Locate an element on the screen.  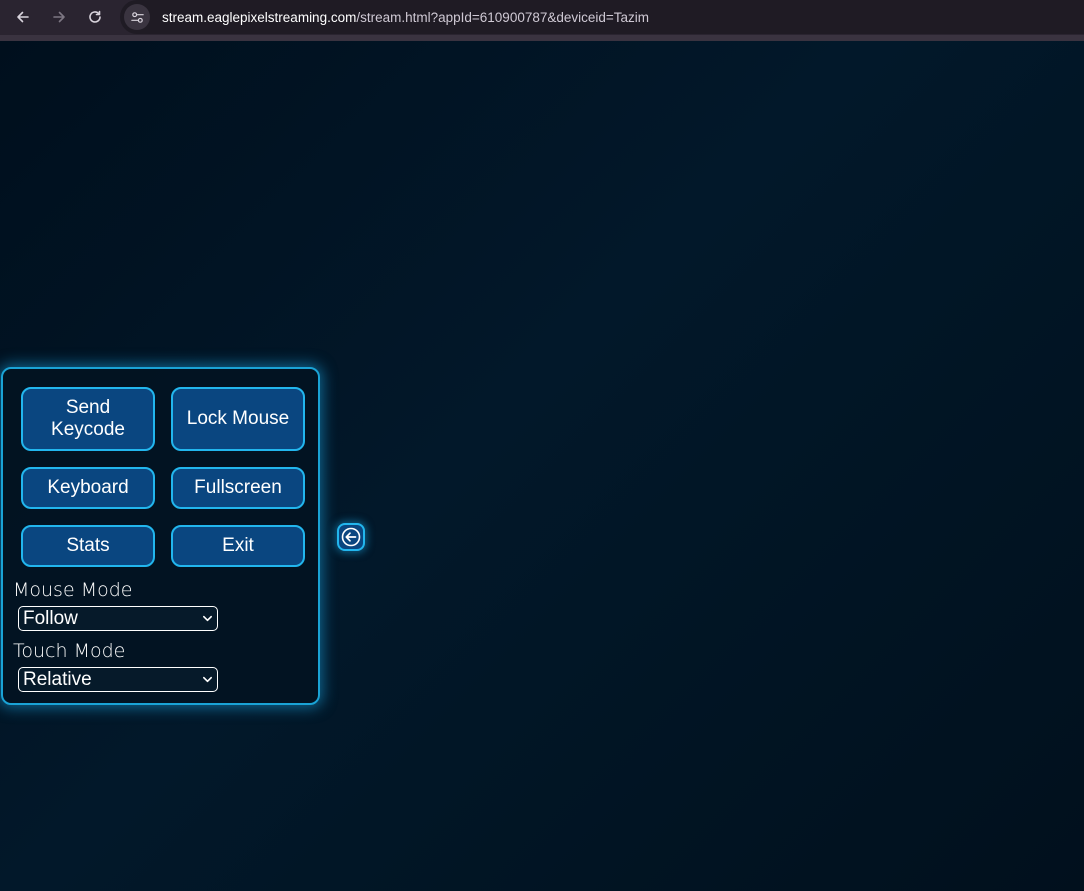
mouse-mode-label: Mouse Mode is located at coordinates (73, 590).